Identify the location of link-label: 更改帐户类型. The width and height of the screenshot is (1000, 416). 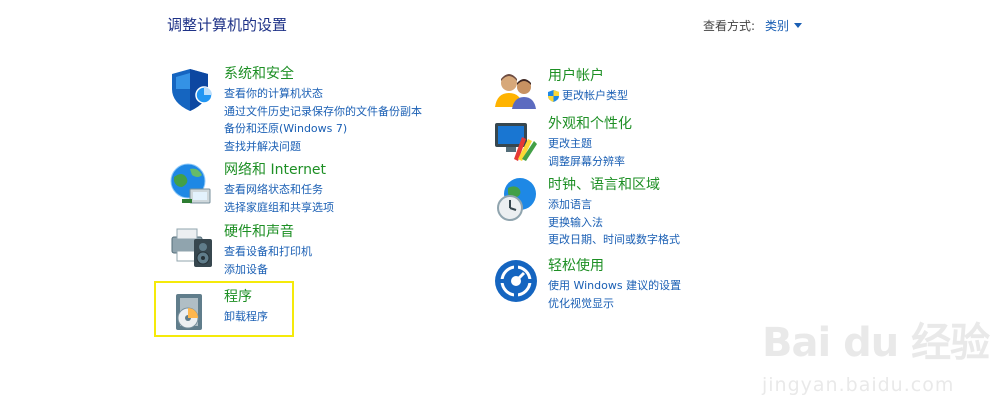
(595, 95).